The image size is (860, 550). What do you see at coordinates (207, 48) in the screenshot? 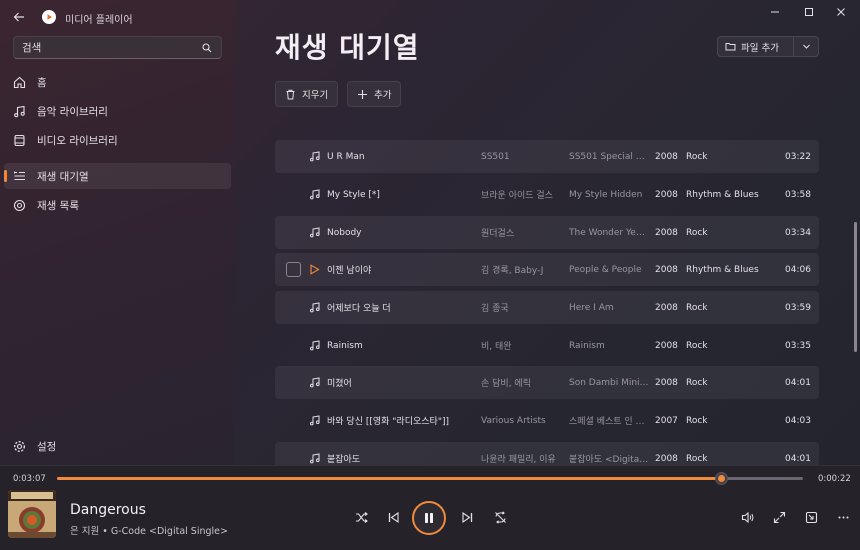
I see `search-icon` at bounding box center [207, 48].